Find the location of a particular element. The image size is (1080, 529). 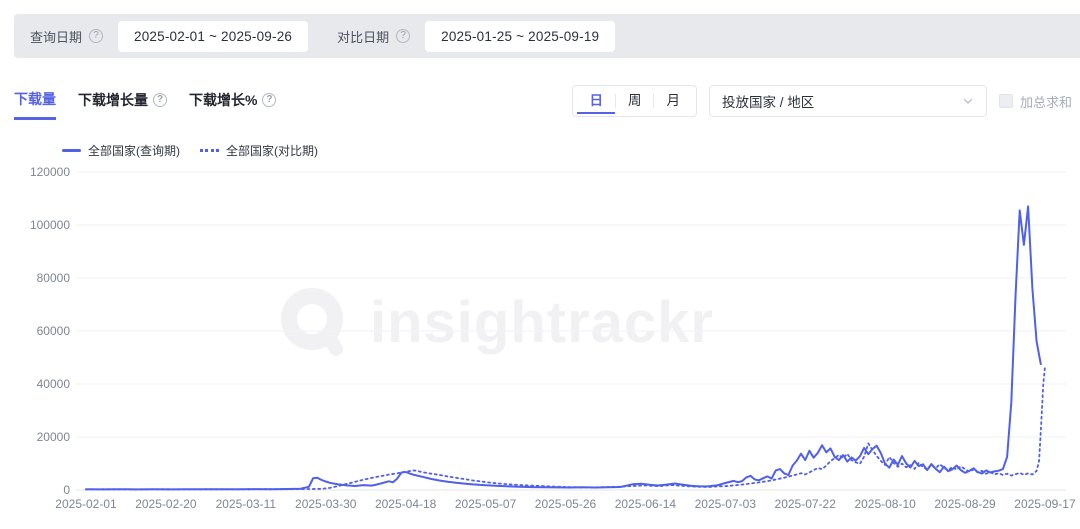

metric-tabs: 下载量 下载增长量 ? 下载增长% ? is located at coordinates (145, 101).